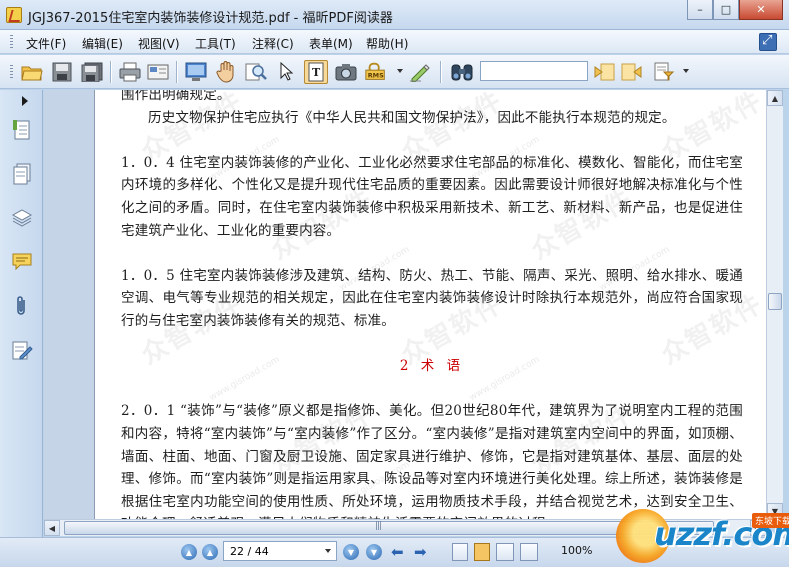 The image size is (789, 567). Describe the element at coordinates (351, 552) in the screenshot. I see `next-page-icon: ▼` at that location.